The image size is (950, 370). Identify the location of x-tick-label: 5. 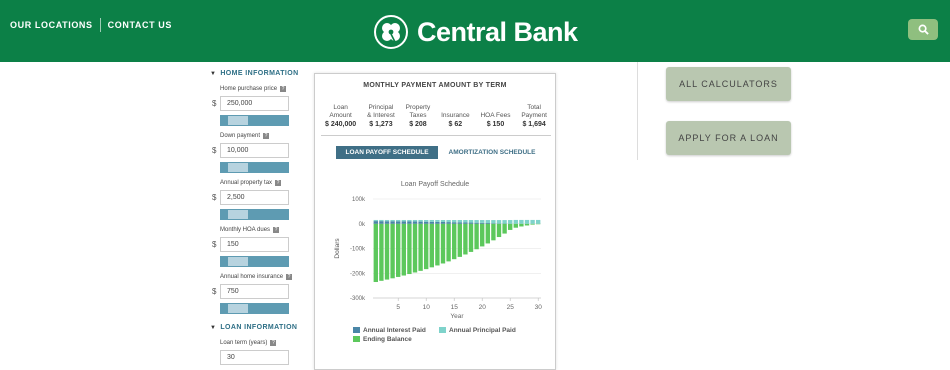
(398, 307).